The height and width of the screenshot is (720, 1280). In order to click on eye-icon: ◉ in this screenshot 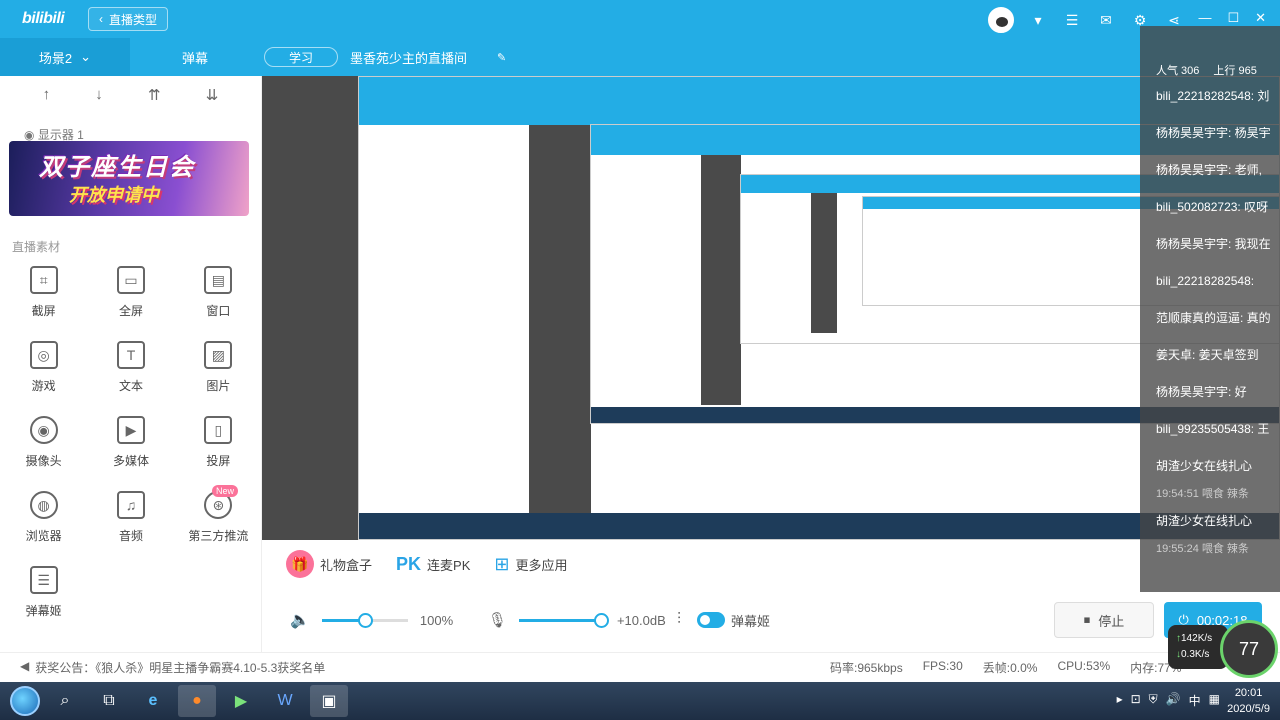, I will do `click(29, 135)`.